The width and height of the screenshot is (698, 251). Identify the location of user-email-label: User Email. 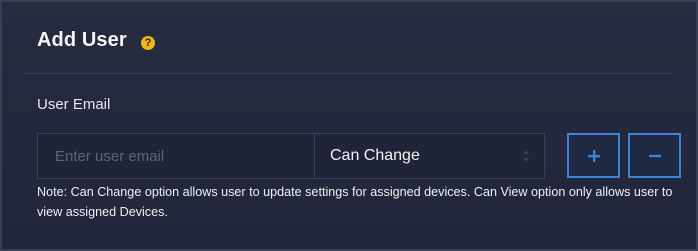
(74, 104).